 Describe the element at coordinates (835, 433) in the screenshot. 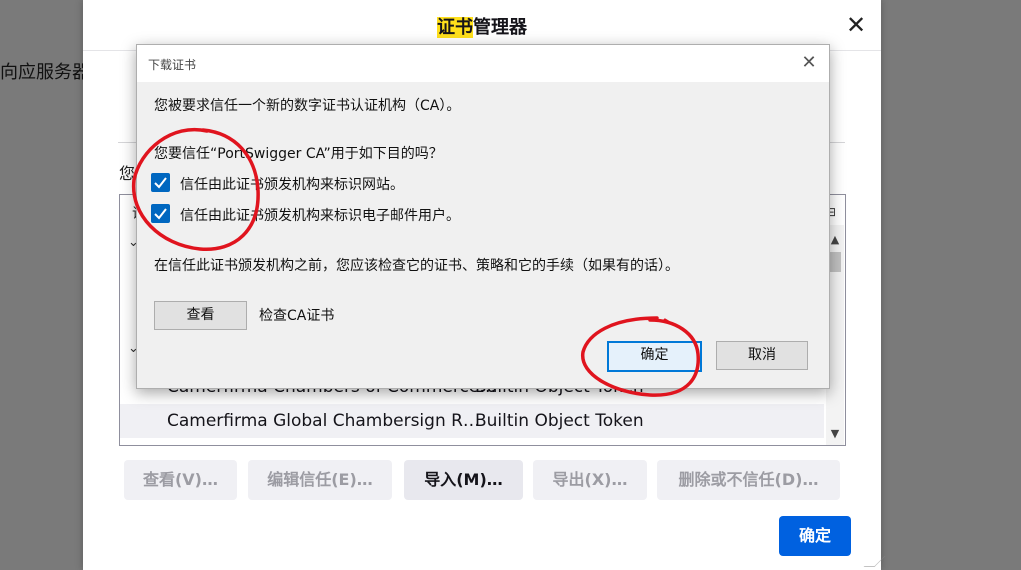

I see `scroll-down-icon: ▼` at that location.